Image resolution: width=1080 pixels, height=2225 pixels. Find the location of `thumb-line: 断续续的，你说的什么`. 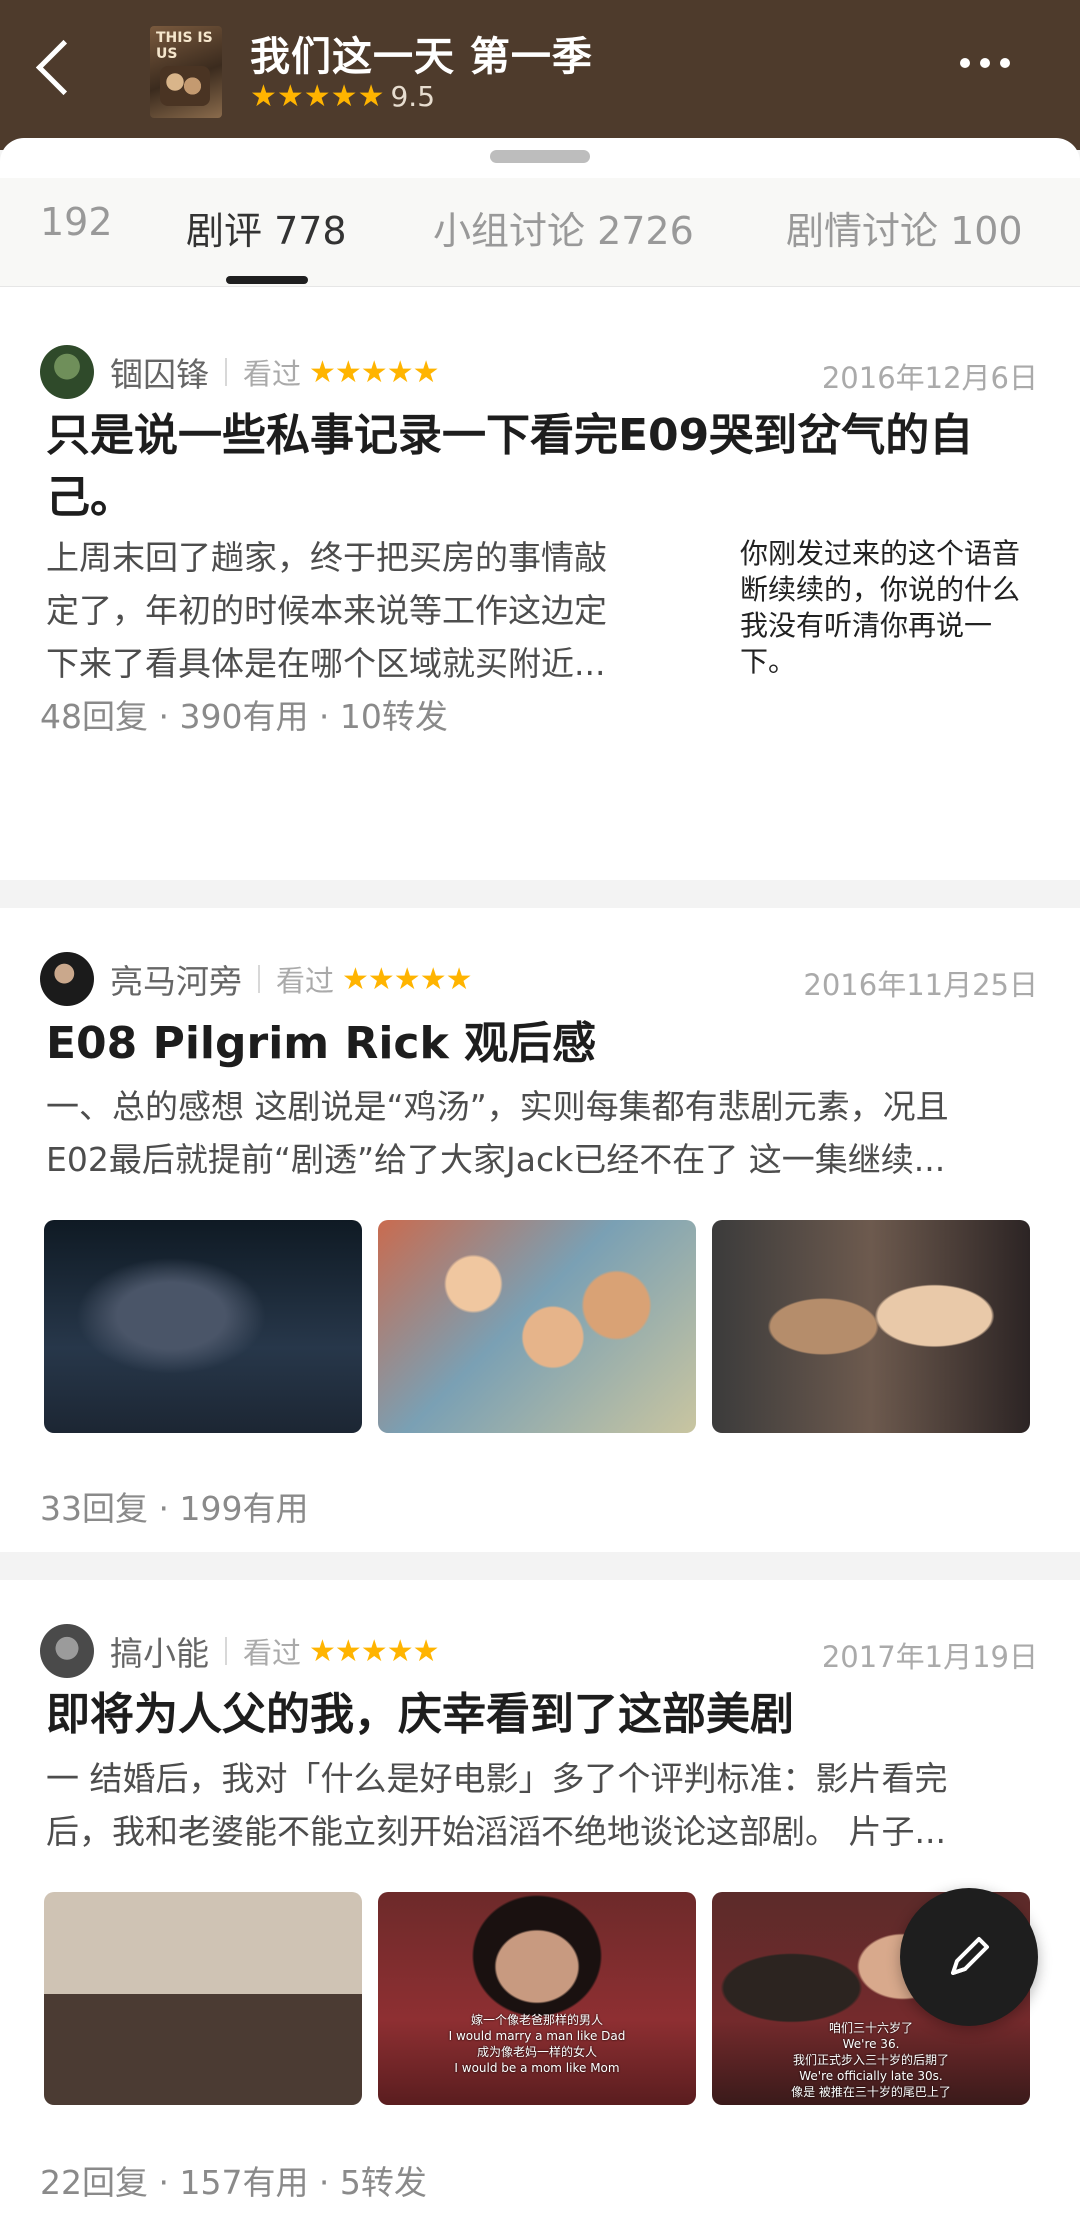

thumb-line: 断续续的，你说的什么 is located at coordinates (880, 589).